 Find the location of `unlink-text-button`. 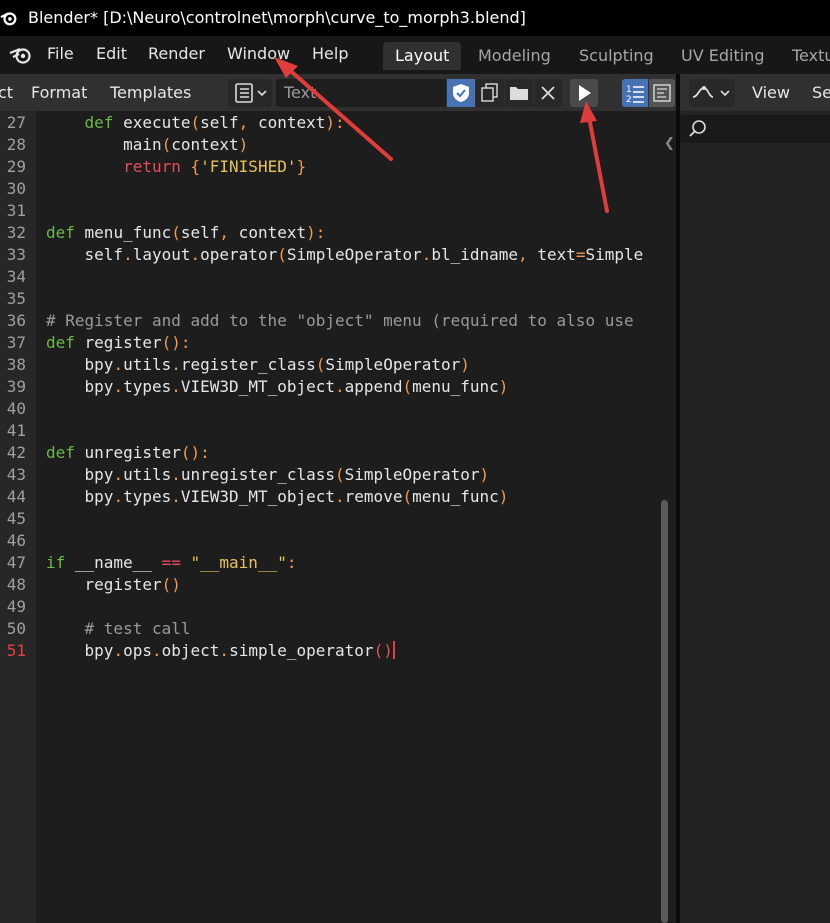

unlink-text-button is located at coordinates (548, 93).